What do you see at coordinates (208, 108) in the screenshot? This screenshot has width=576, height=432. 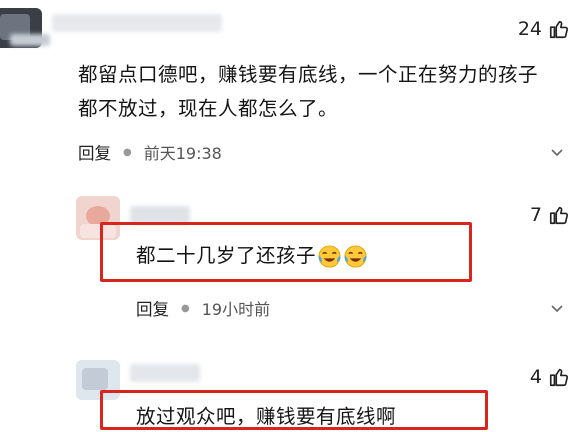 I see `comment-text-line: 都不放过，现在人都怎么了。` at bounding box center [208, 108].